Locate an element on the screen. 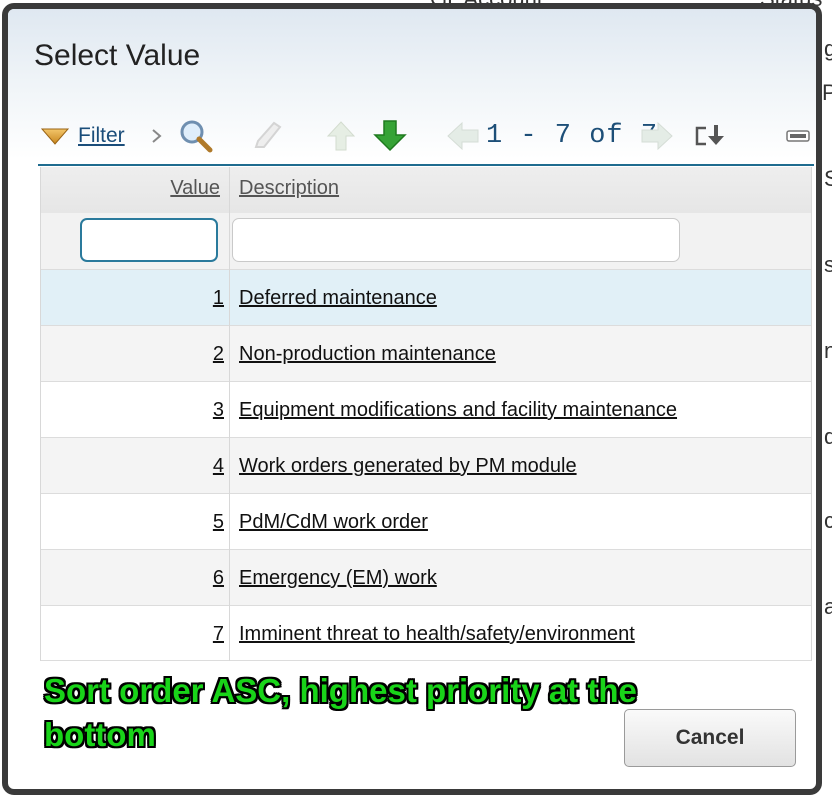 This screenshot has width=832, height=800. filter-funnel-icon is located at coordinates (55, 136).